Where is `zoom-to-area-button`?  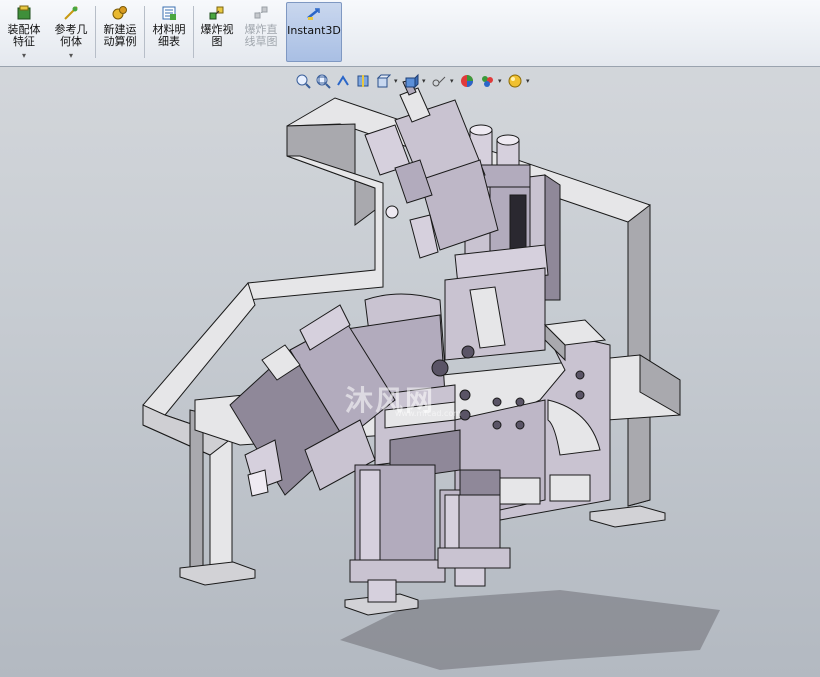
zoom-to-area-button is located at coordinates (323, 81).